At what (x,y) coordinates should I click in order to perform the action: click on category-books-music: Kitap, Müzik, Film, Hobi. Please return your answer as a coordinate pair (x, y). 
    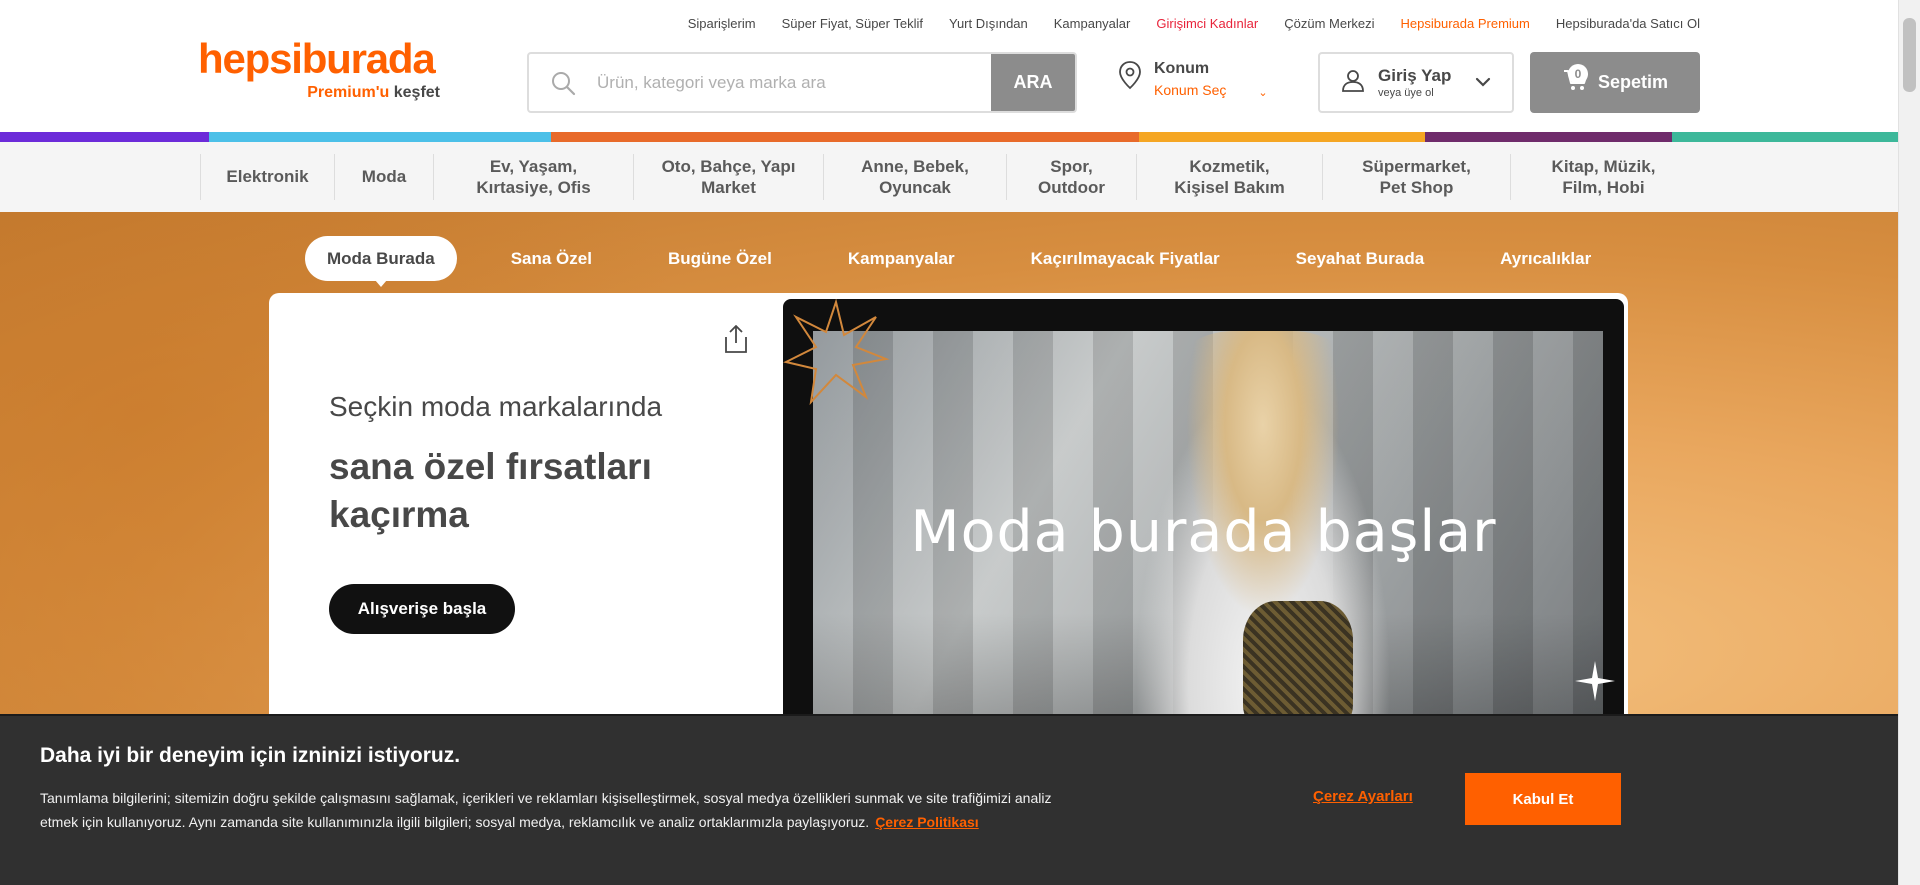
    Looking at the image, I should click on (1603, 177).